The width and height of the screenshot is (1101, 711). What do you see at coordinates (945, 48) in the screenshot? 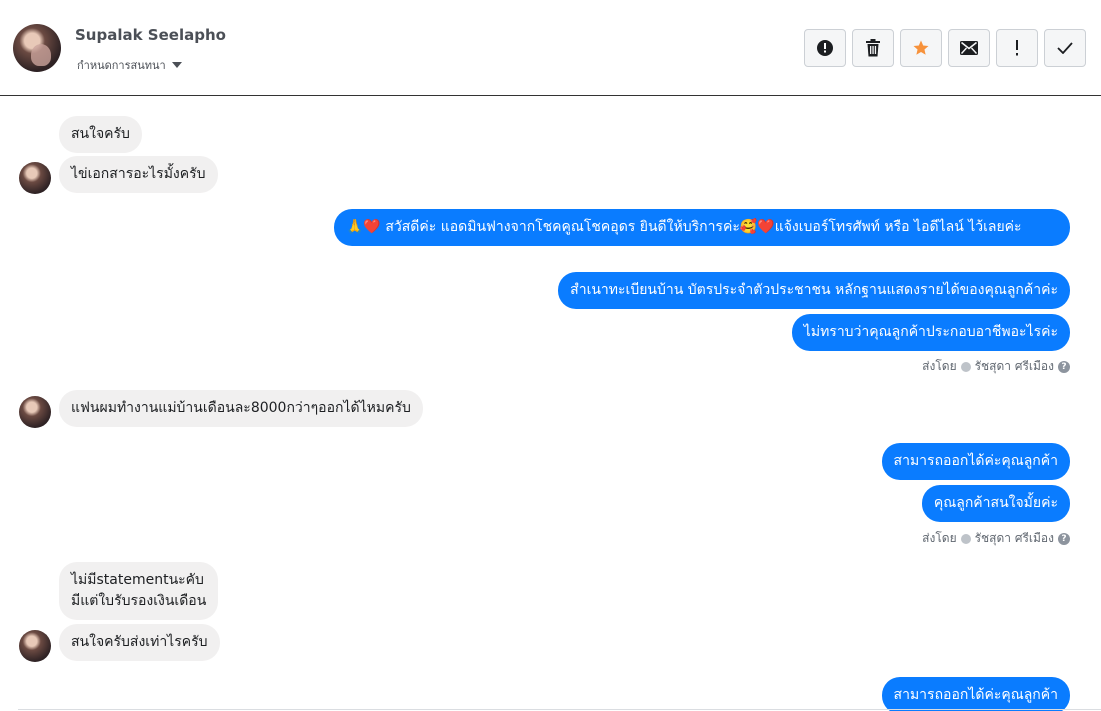
I see `conversation-toolbar` at bounding box center [945, 48].